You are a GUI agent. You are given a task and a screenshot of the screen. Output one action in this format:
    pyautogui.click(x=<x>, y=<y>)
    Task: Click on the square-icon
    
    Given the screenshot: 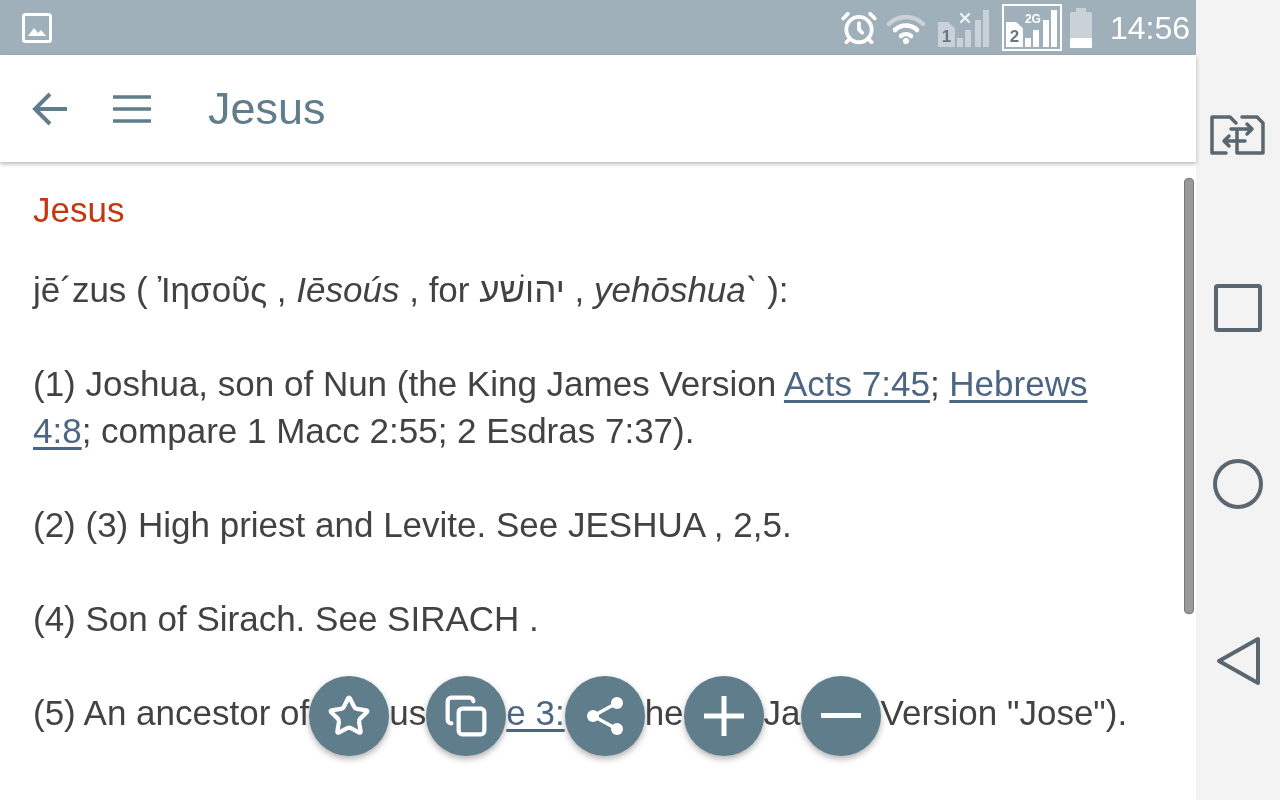 What is the action you would take?
    pyautogui.click(x=1238, y=308)
    